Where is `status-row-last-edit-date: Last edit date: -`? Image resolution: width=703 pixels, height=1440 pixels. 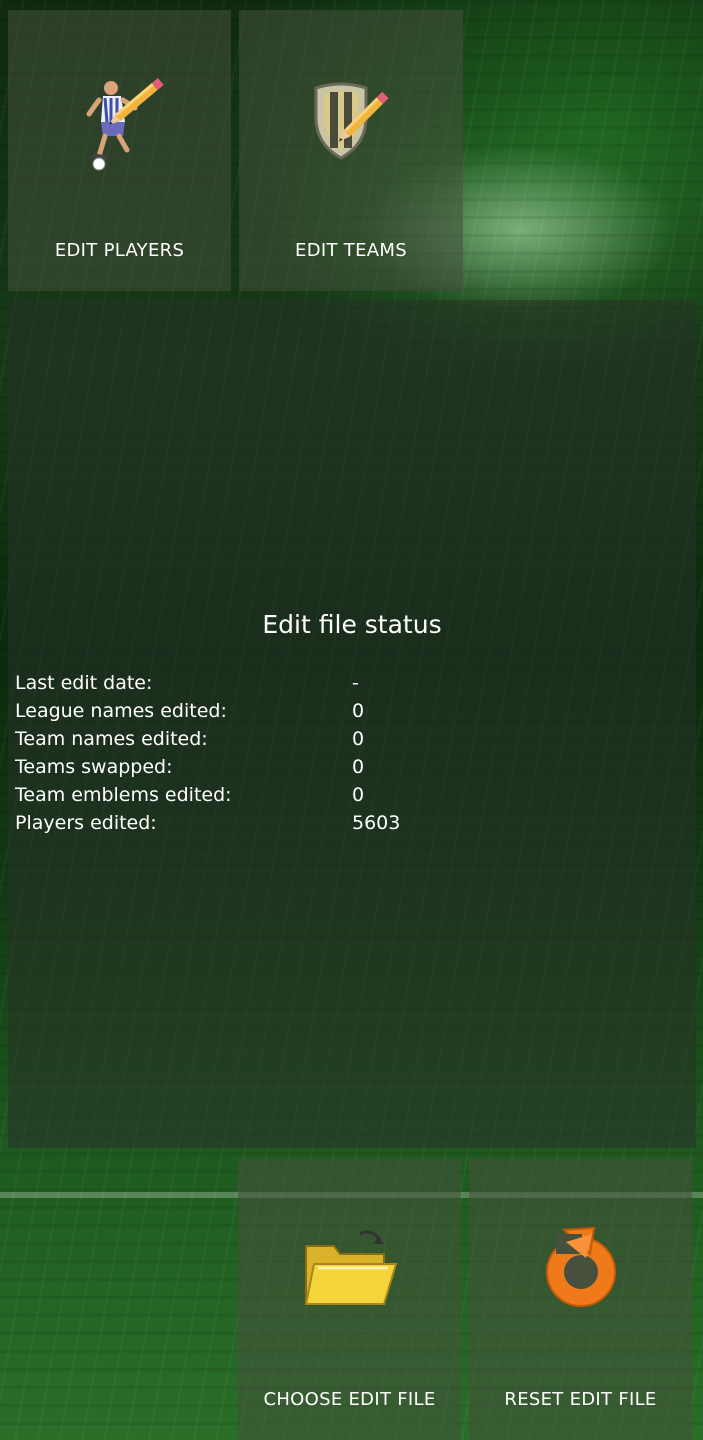 status-row-last-edit-date: Last edit date: - is located at coordinates (335, 686).